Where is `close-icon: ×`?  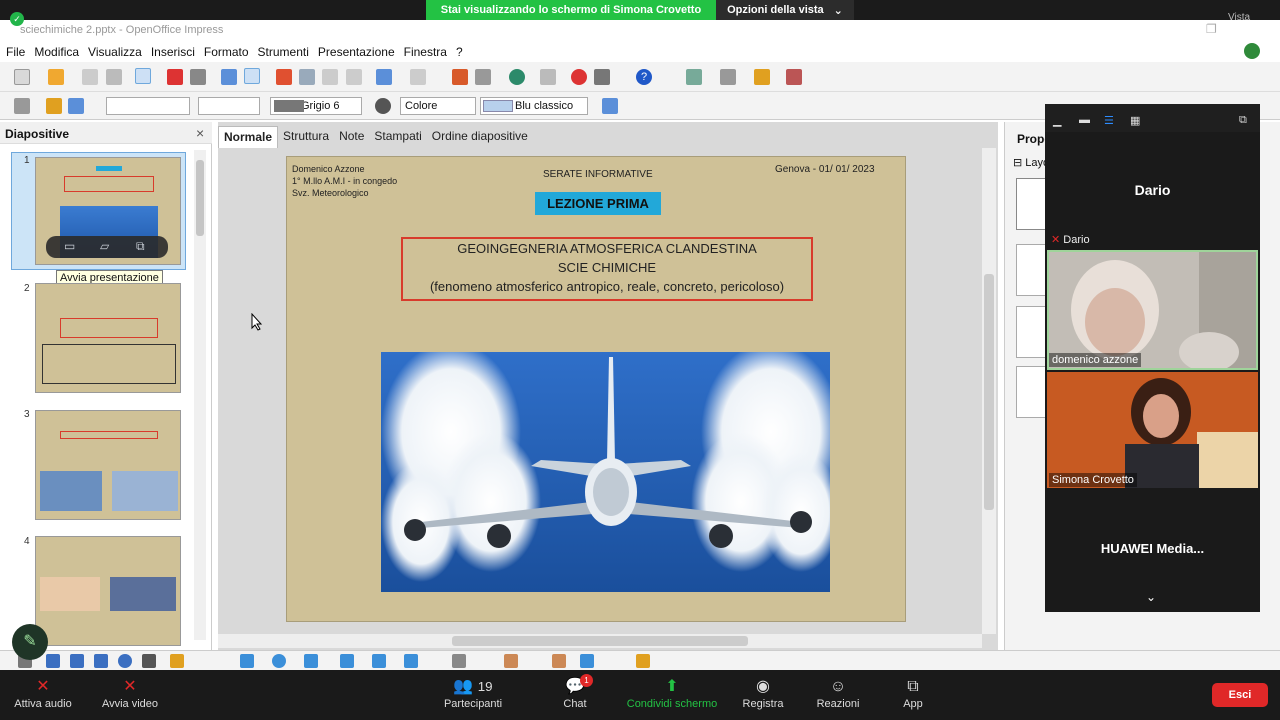
close-icon: × is located at coordinates (200, 133).